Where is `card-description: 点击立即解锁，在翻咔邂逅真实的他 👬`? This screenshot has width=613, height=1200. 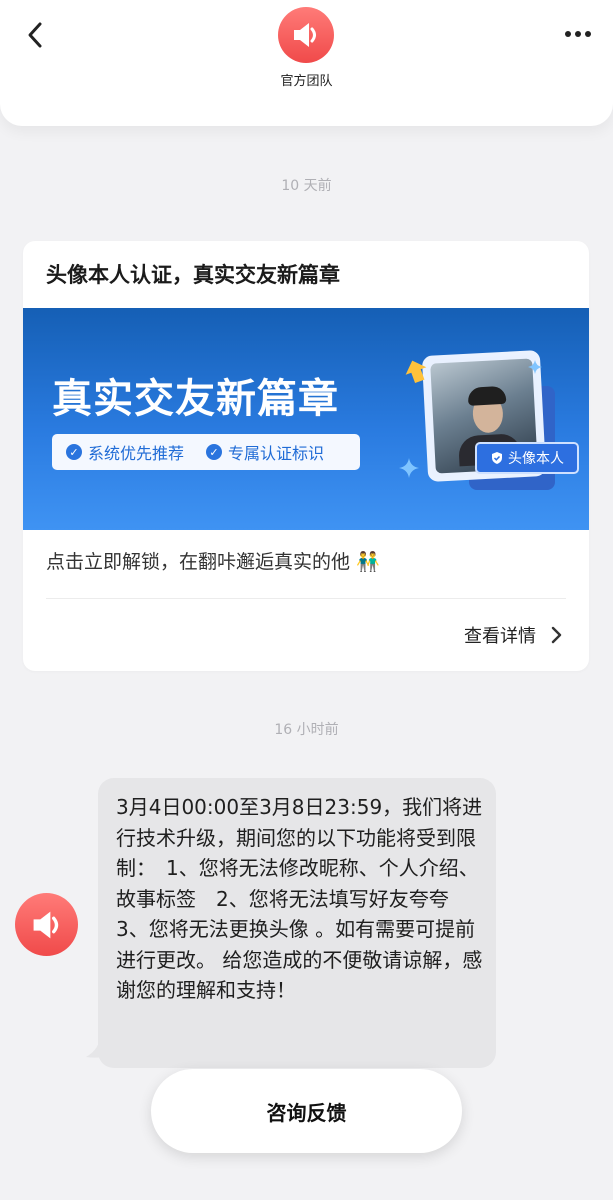 card-description: 点击立即解锁，在翻咔邂逅真实的他 👬 is located at coordinates (213, 562).